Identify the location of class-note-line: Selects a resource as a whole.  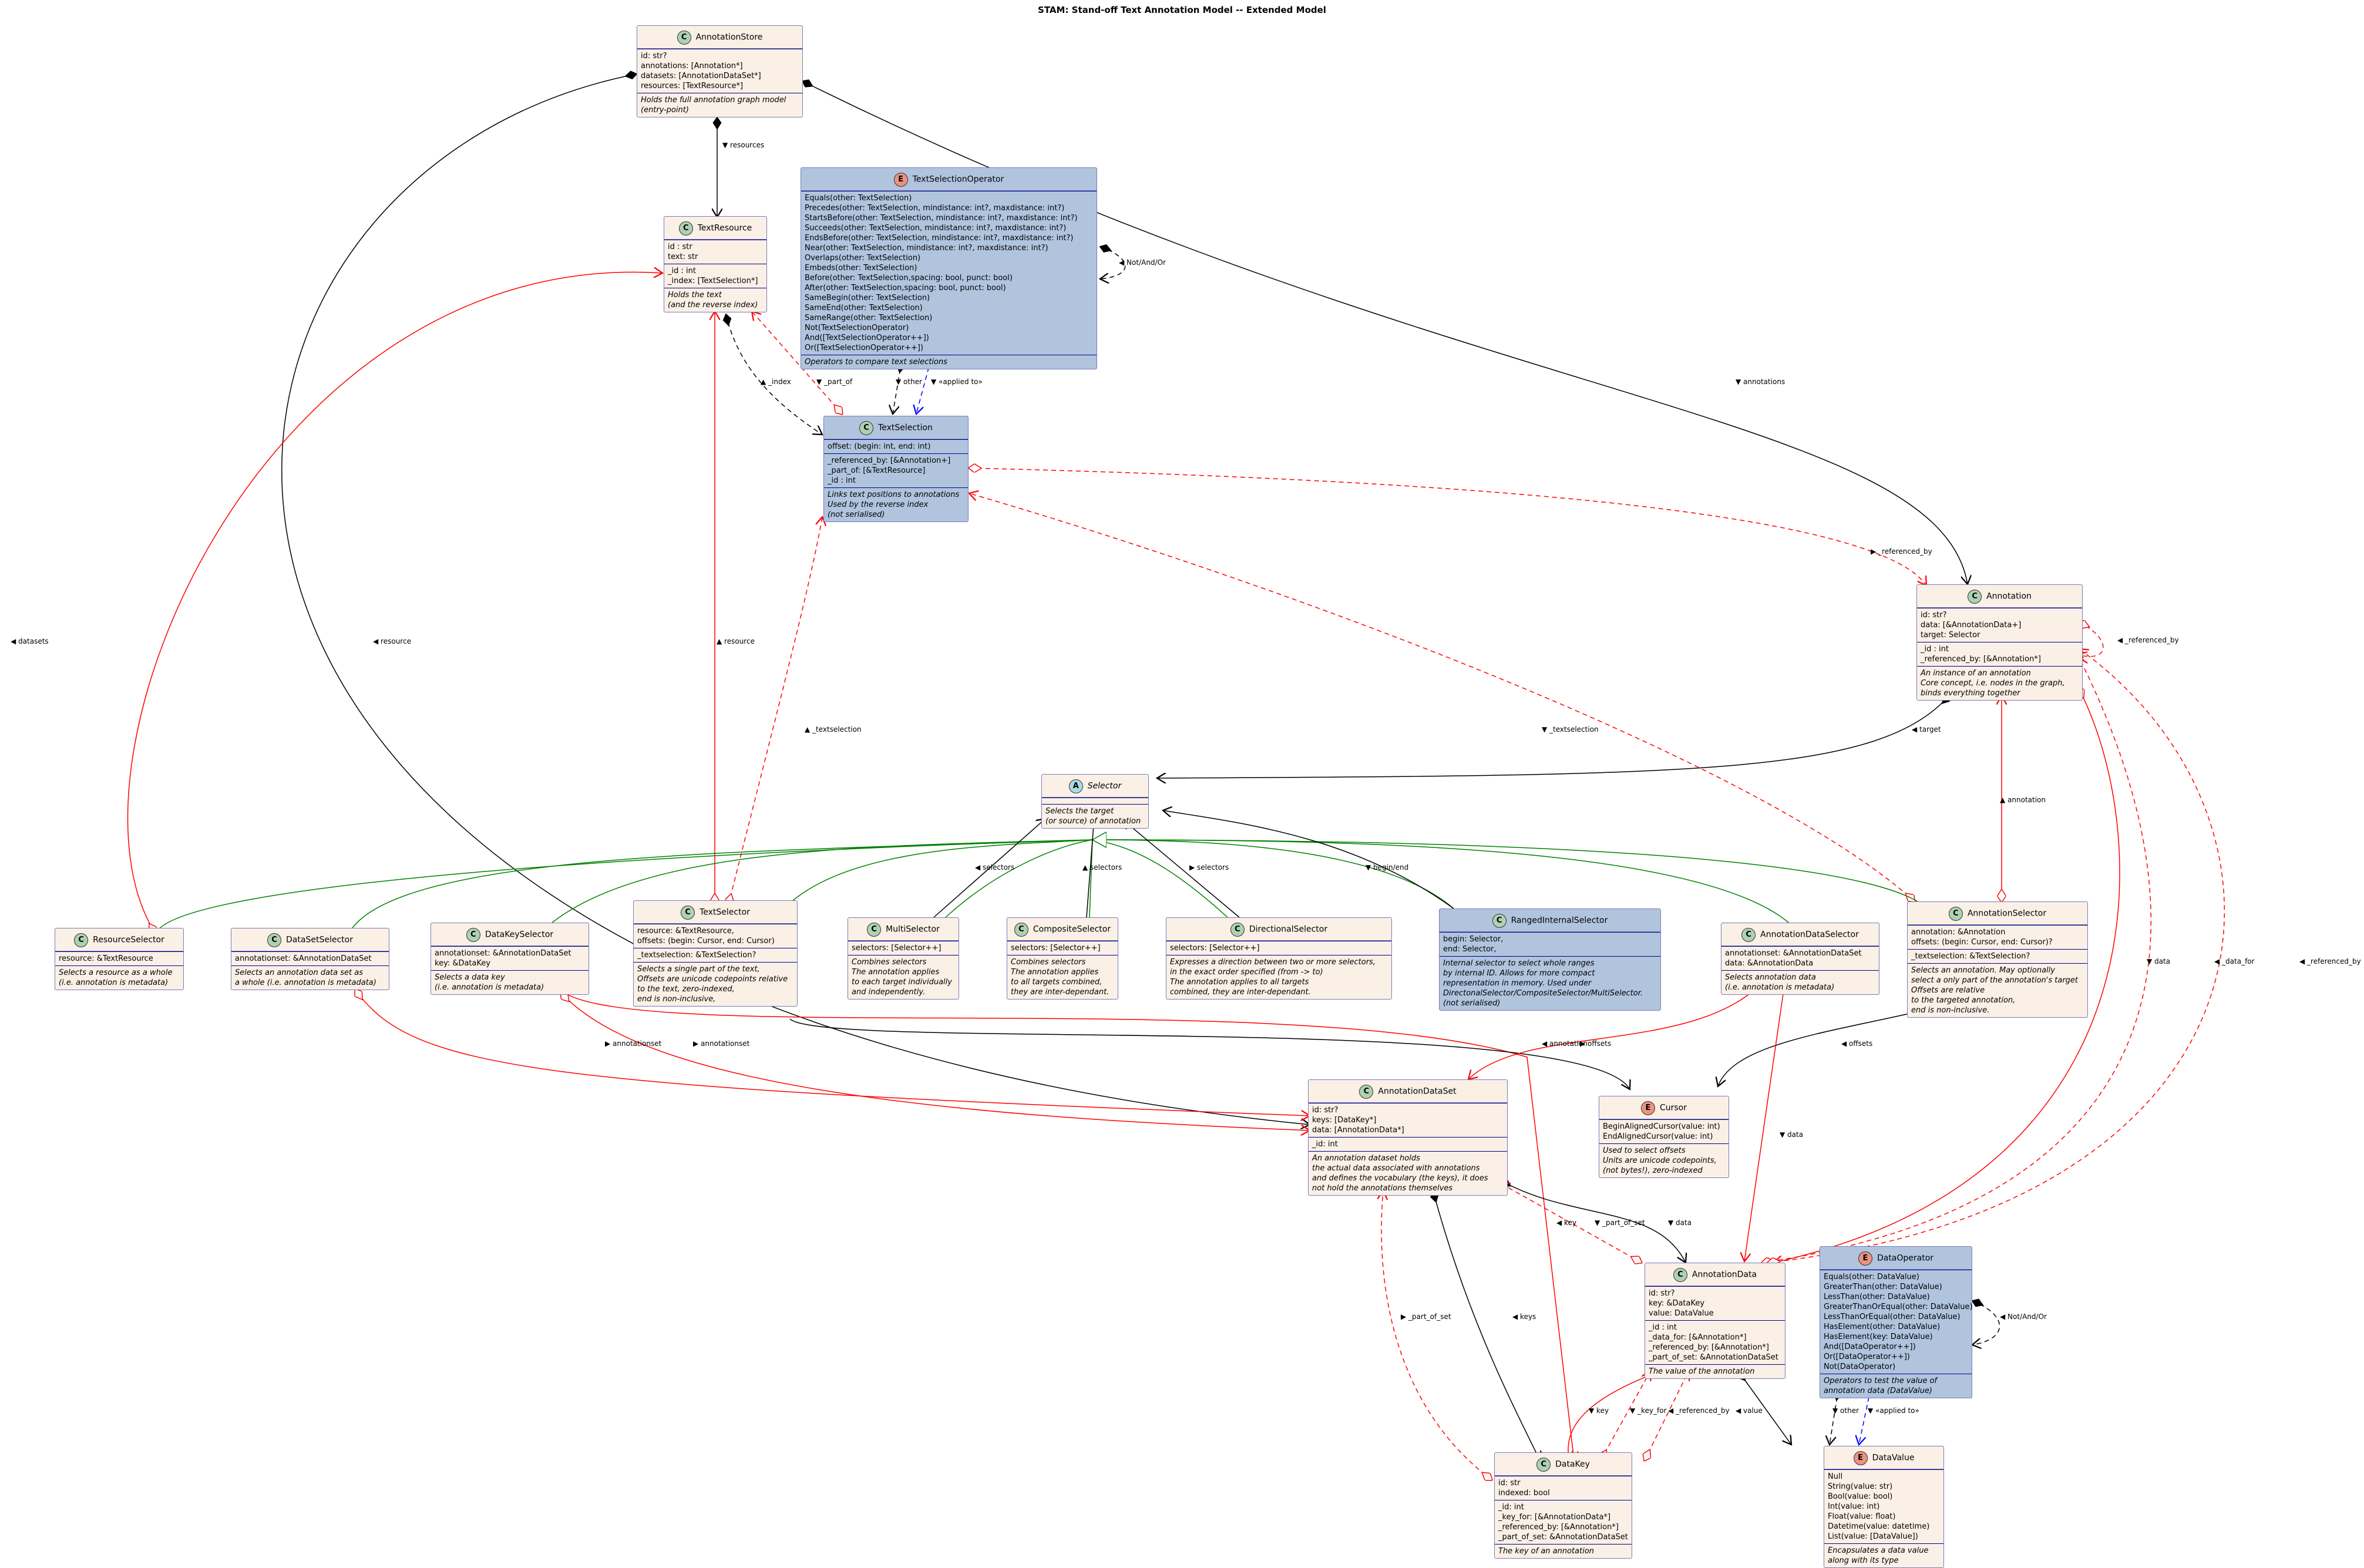
(116, 973).